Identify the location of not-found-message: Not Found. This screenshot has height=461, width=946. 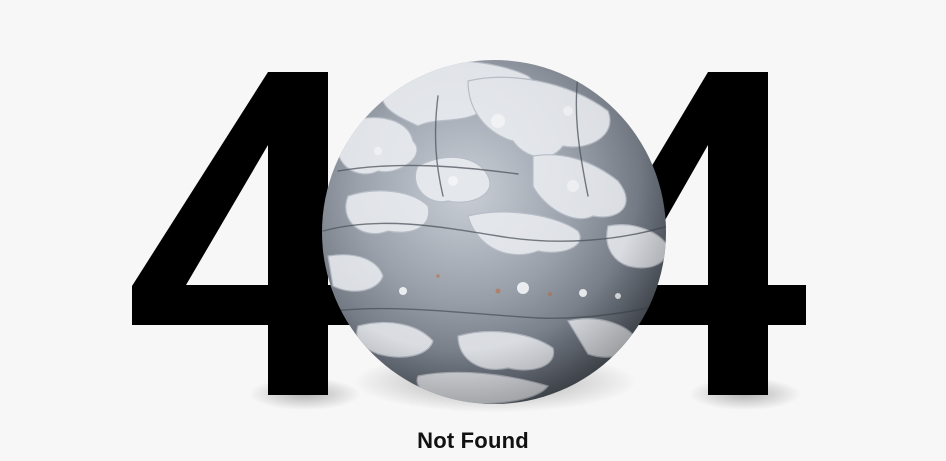
(473, 440).